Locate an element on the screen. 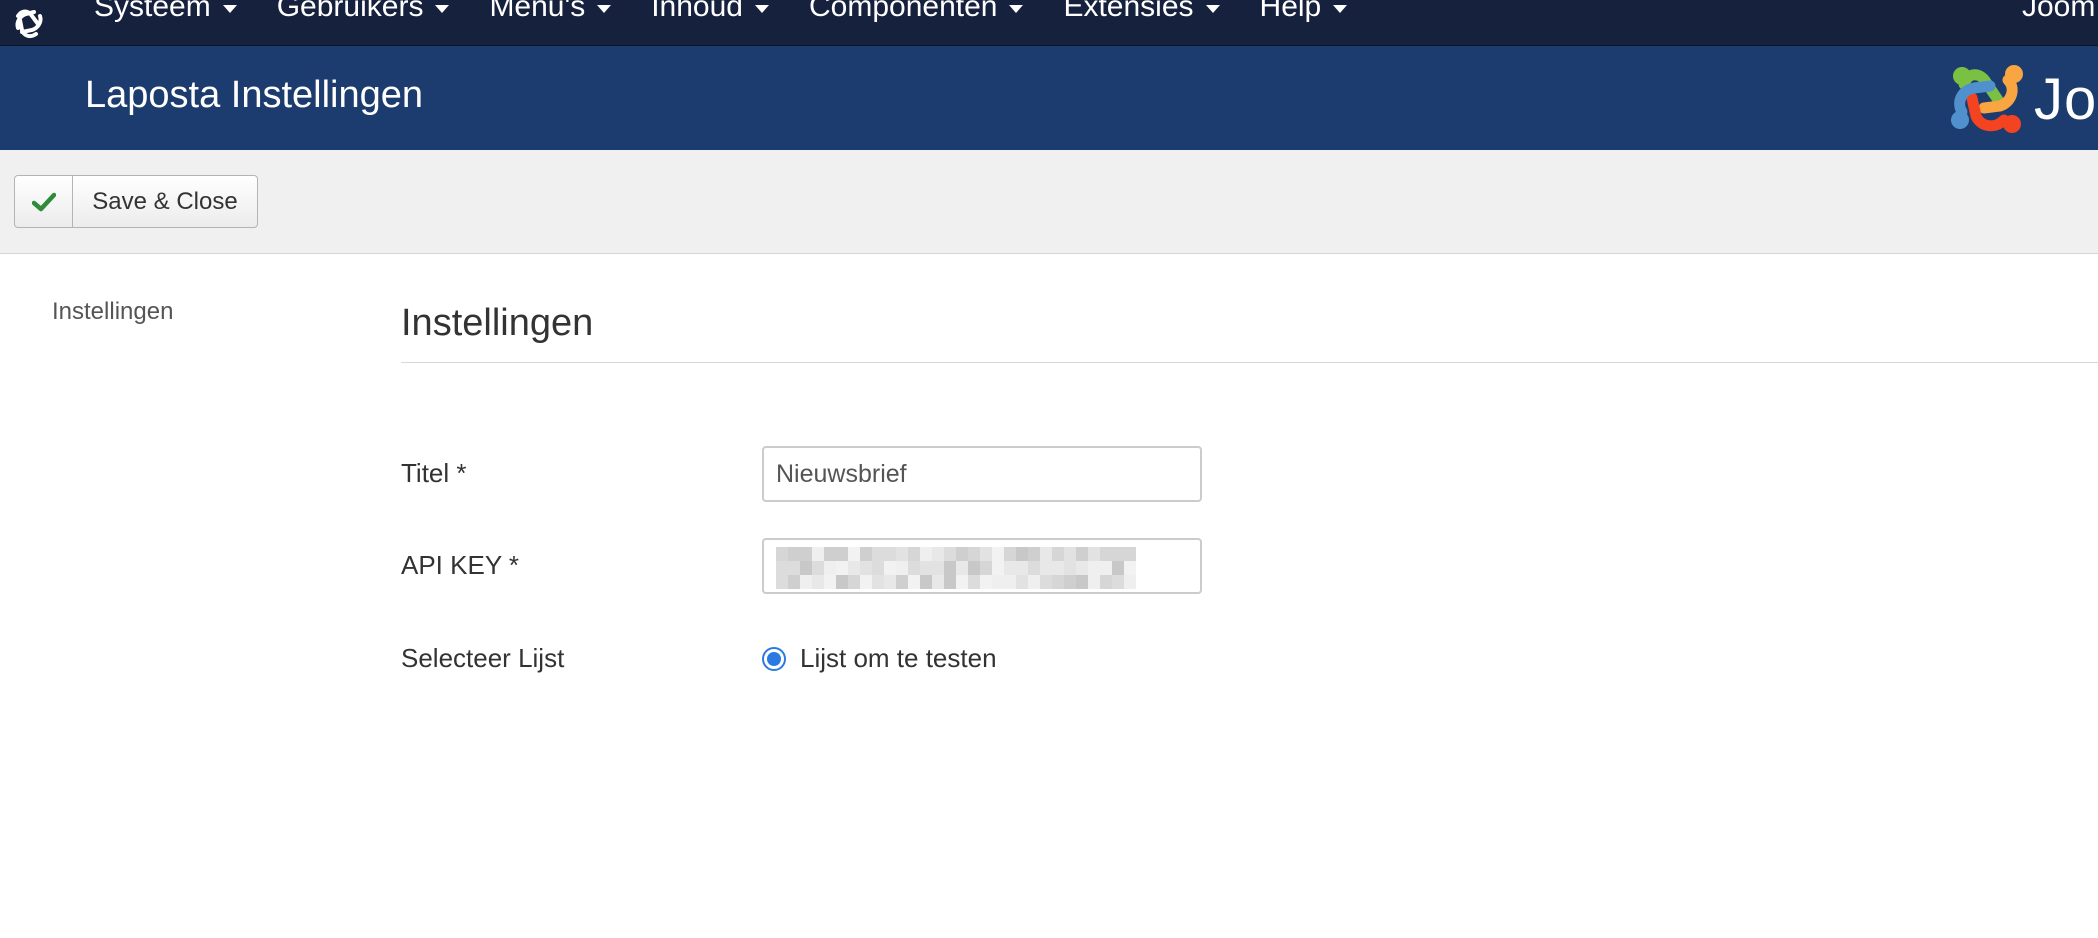 This screenshot has width=2098, height=938. list-radio-option: Lijst om te testen is located at coordinates (879, 658).